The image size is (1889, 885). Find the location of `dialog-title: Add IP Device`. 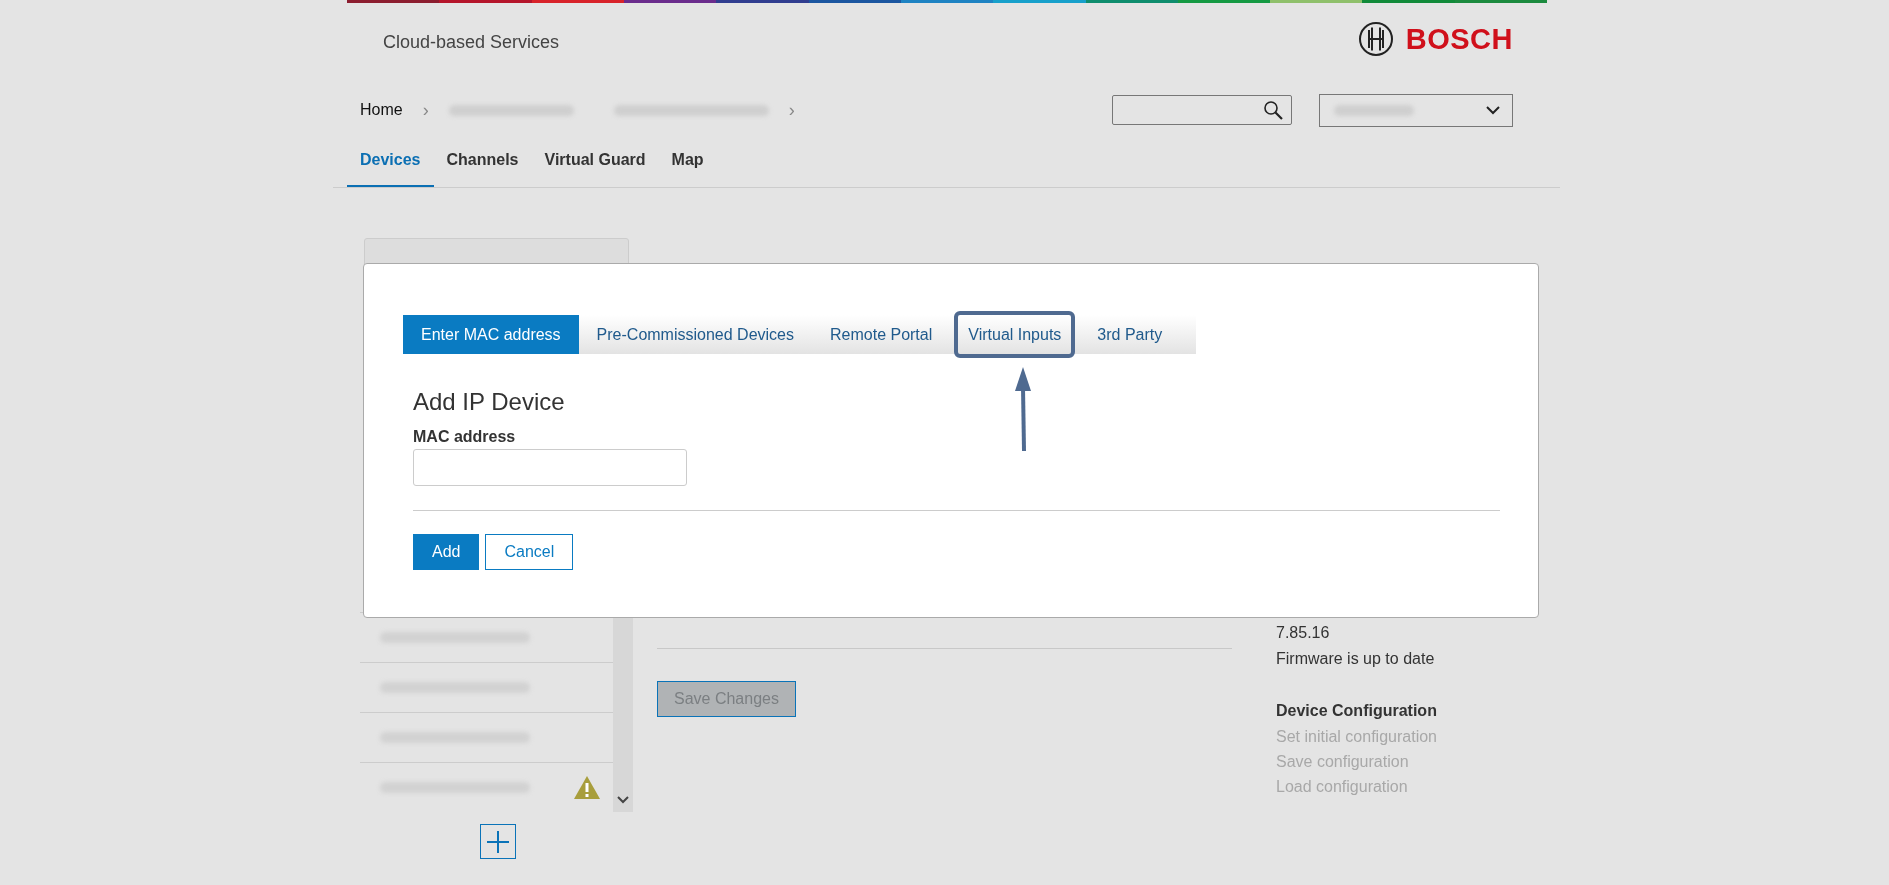

dialog-title: Add IP Device is located at coordinates (489, 402).